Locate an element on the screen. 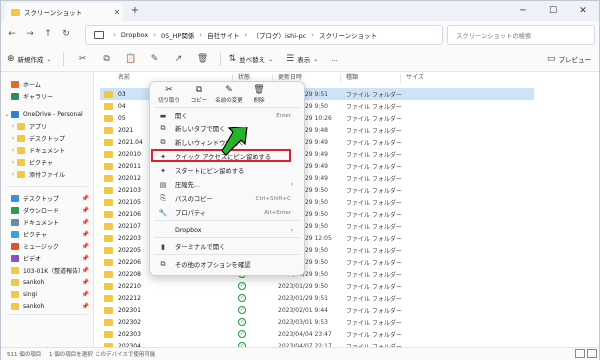 The height and width of the screenshot is (360, 600). file-name: 202303 is located at coordinates (129, 334).